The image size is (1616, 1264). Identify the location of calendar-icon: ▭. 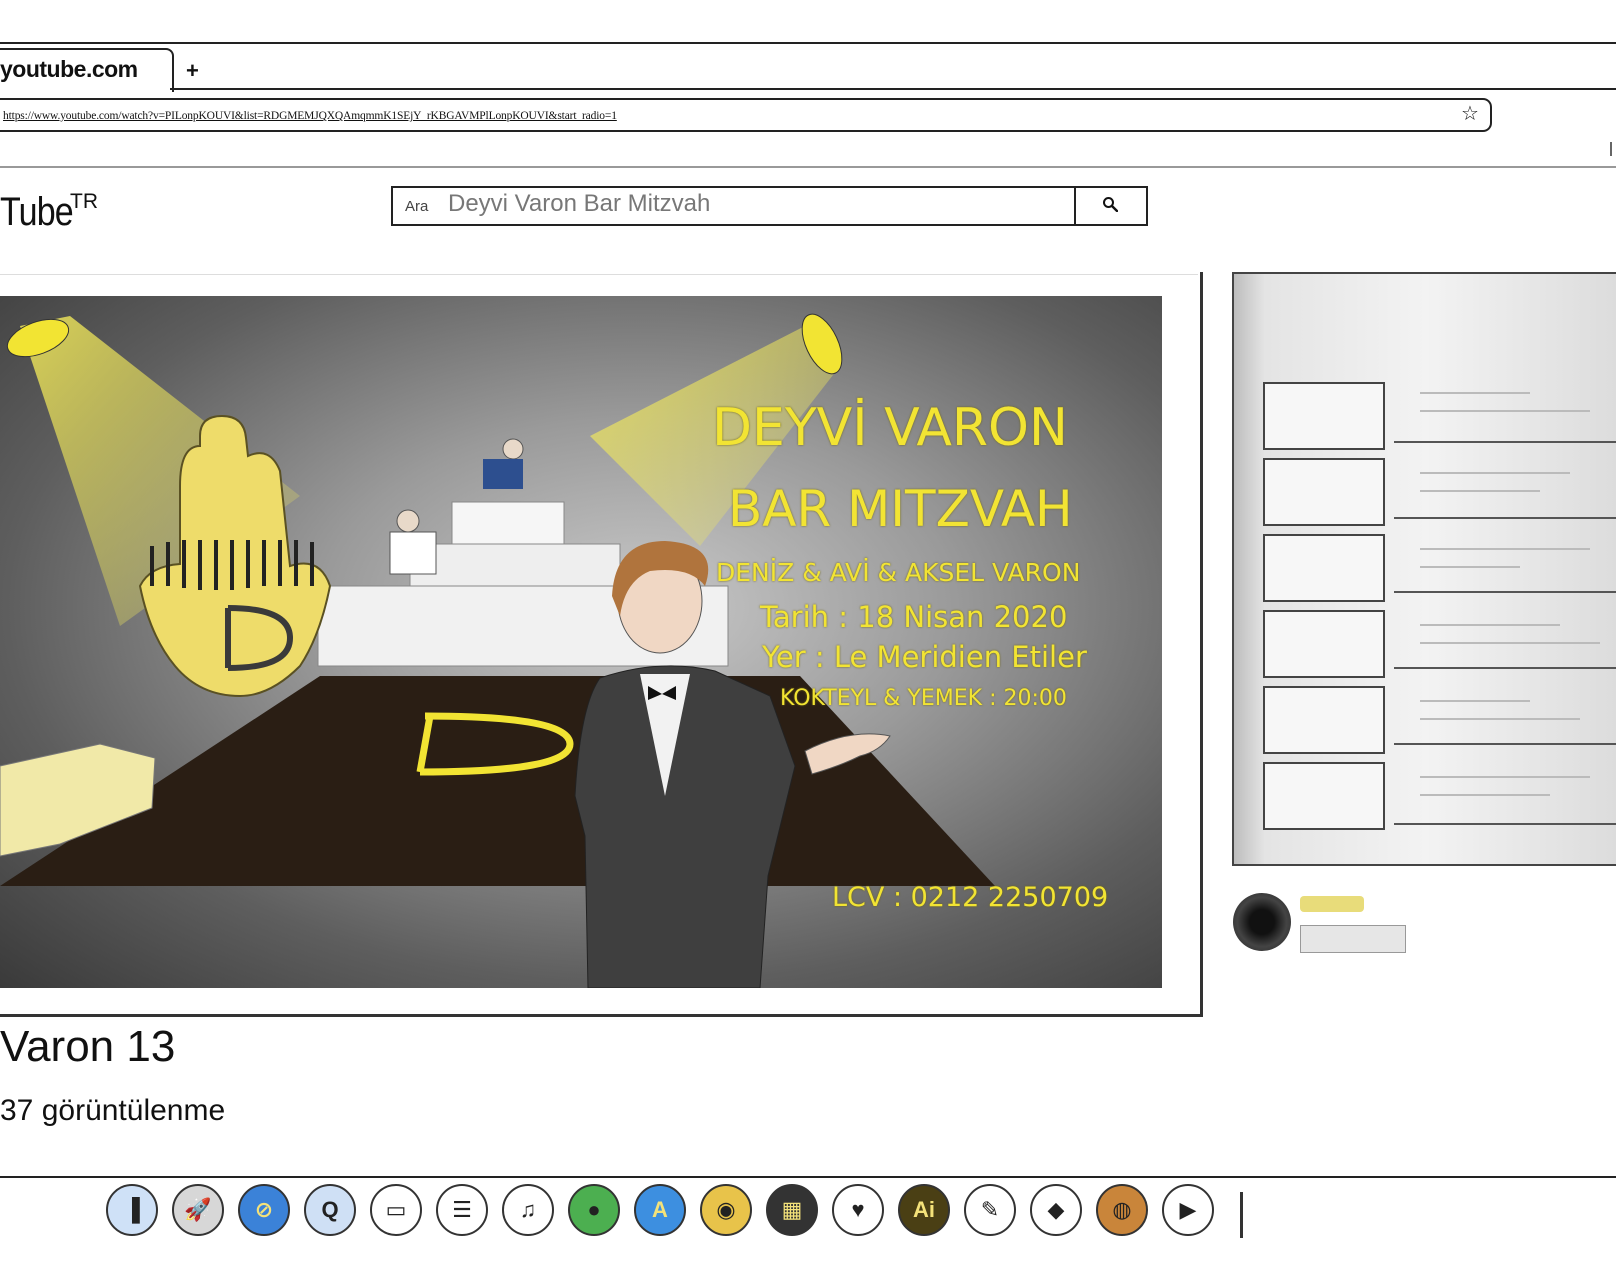
(396, 1210).